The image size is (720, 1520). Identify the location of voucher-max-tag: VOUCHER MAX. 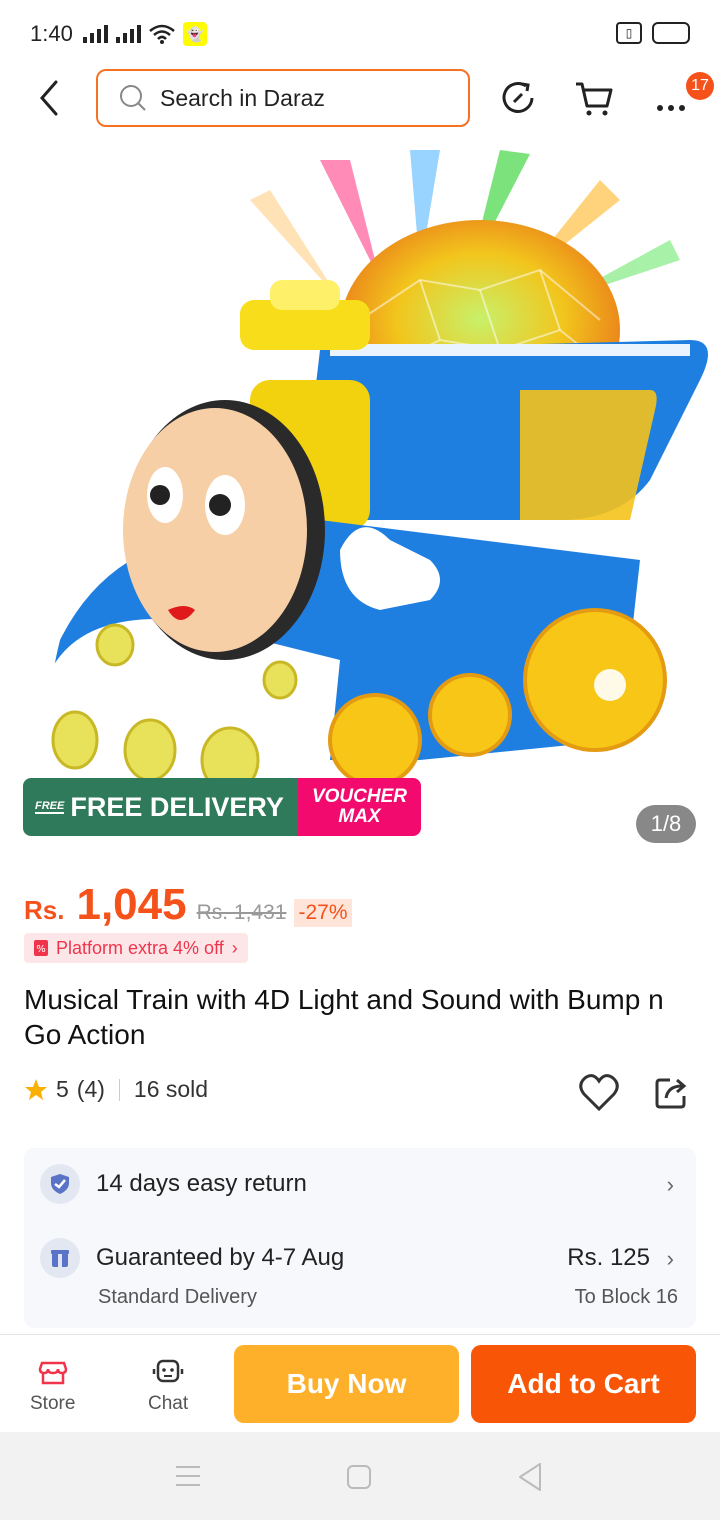
(359, 807).